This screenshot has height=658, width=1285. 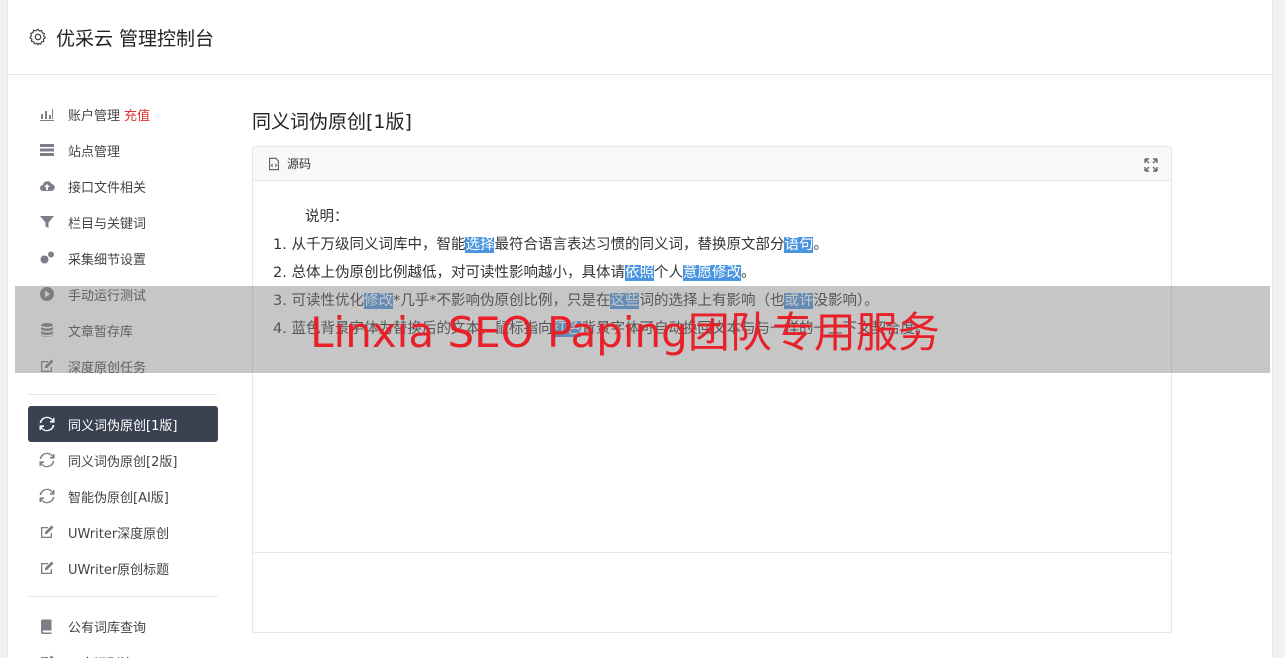 I want to click on synonym-highlight: 意愿, so click(x=697, y=273).